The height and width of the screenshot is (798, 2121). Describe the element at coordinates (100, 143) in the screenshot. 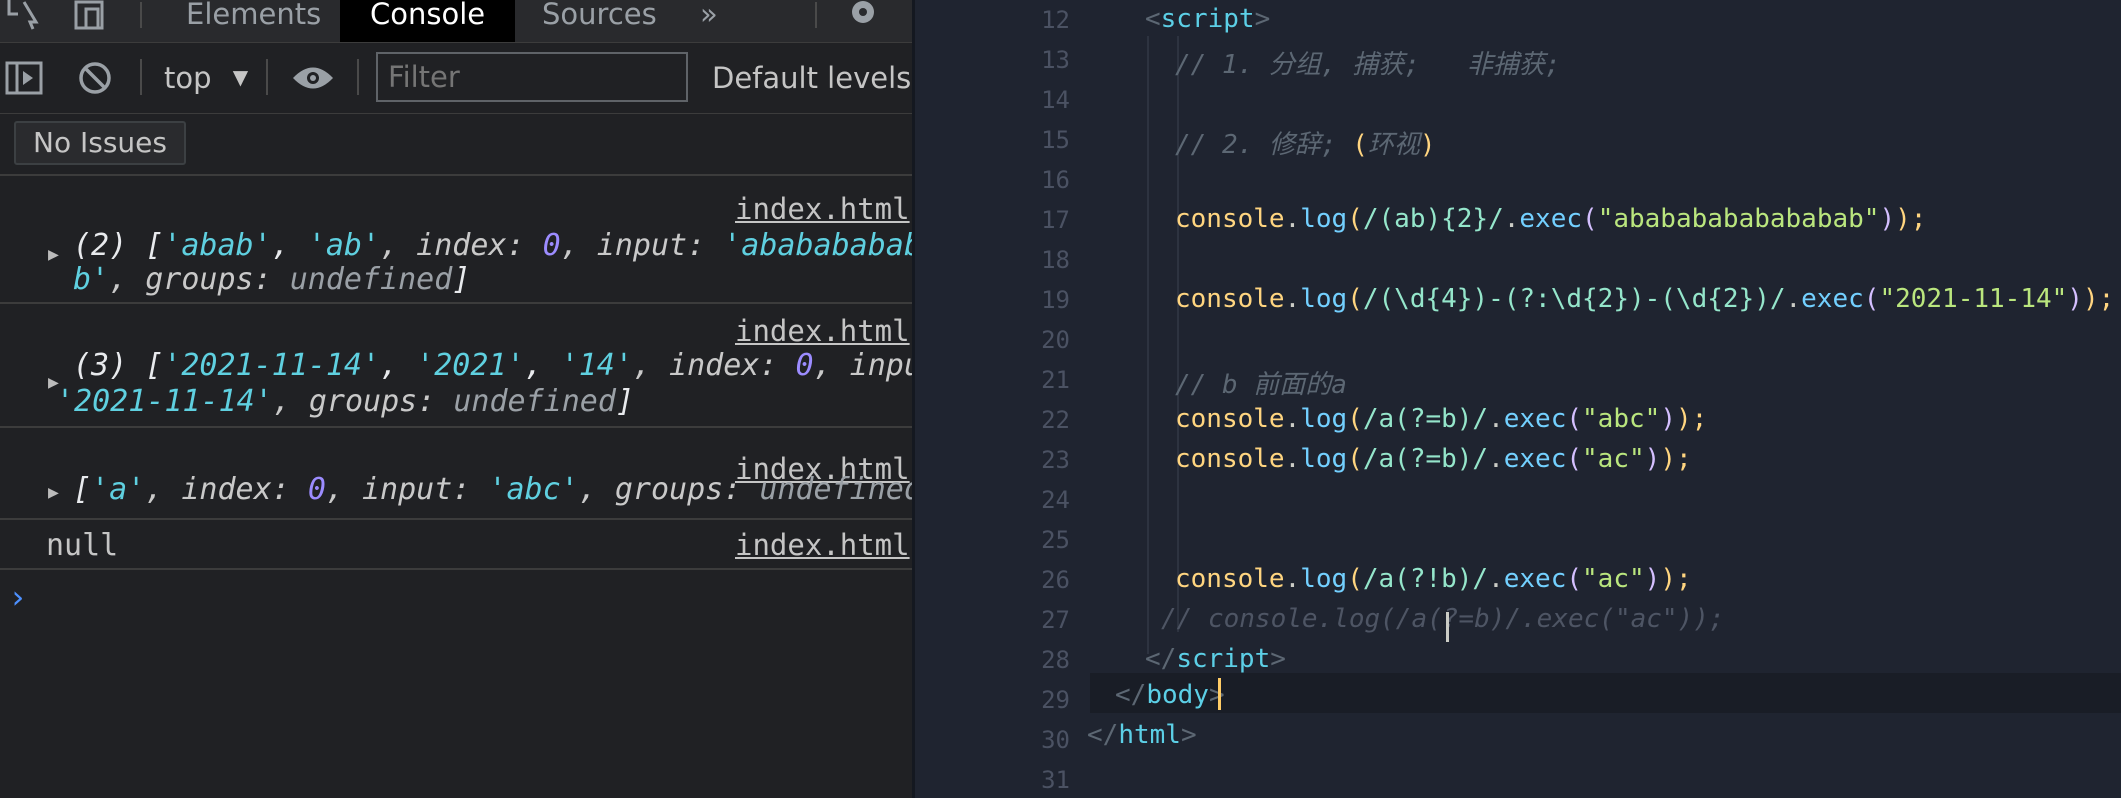

I see `issues-counter-button: No Issues` at that location.